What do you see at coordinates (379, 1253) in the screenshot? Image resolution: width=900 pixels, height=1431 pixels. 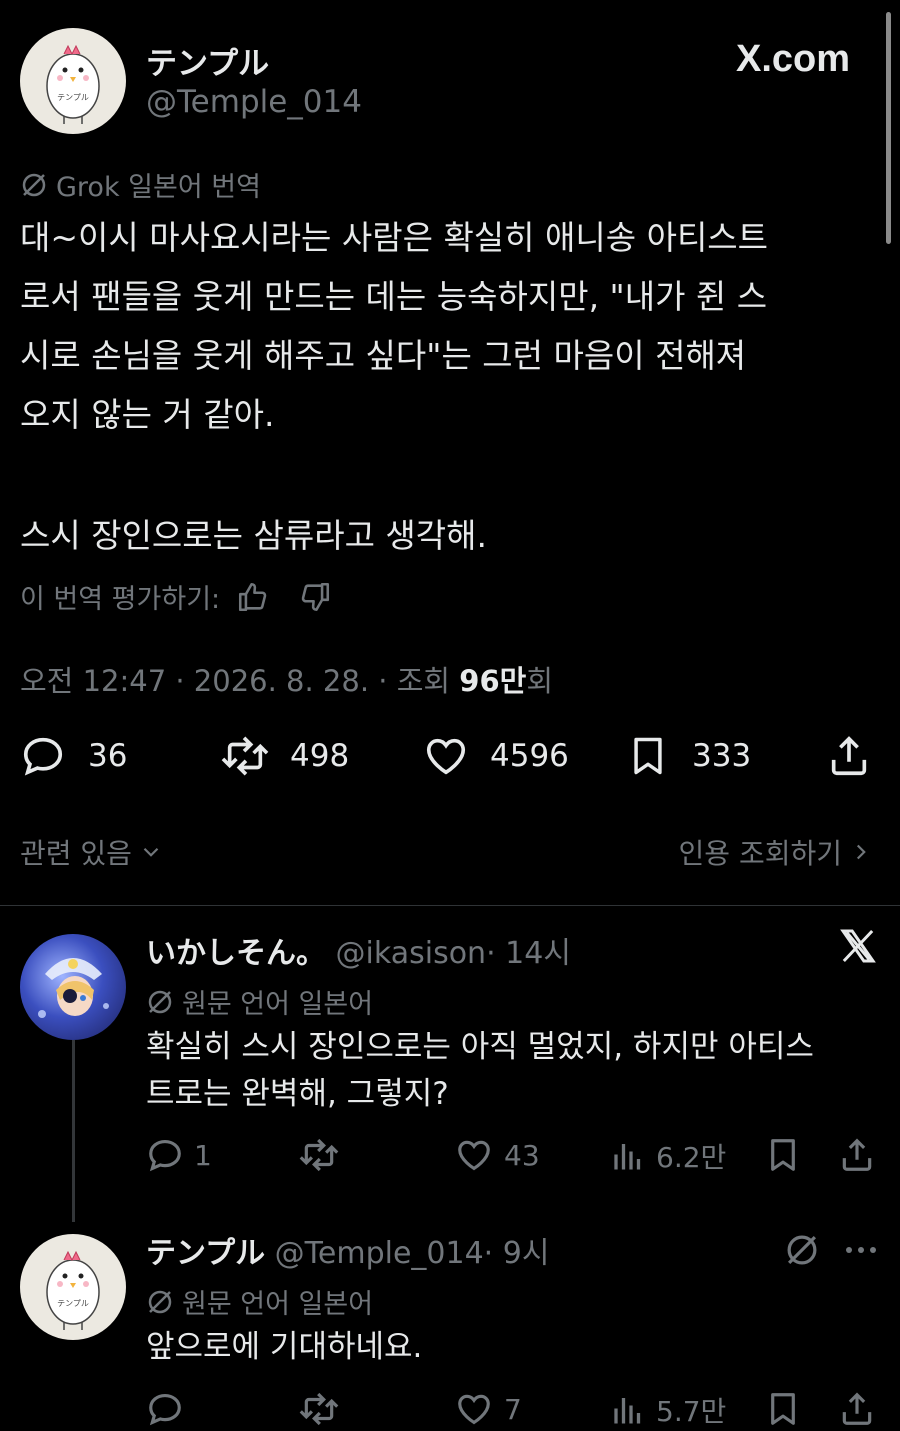 I see `reply-handle: @Temple_014` at bounding box center [379, 1253].